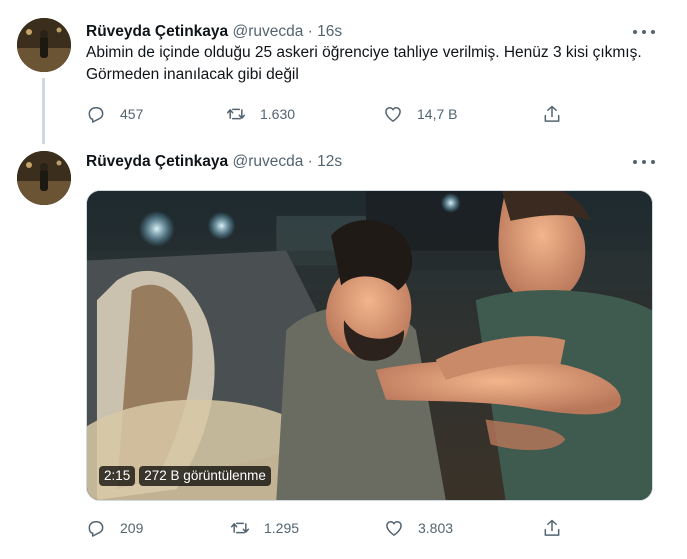 Image resolution: width=687 pixels, height=559 pixels. Describe the element at coordinates (329, 161) in the screenshot. I see `tweet-time: 12s` at that location.